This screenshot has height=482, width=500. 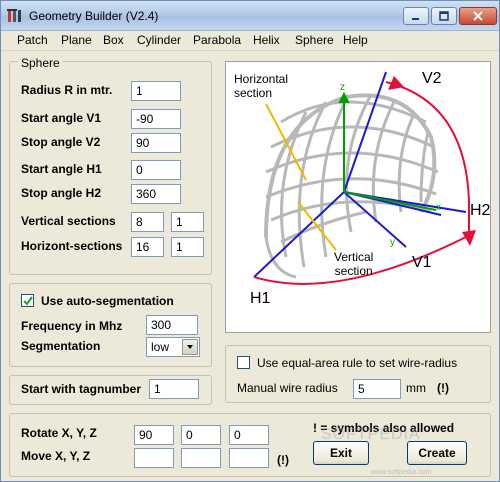 I want to click on h2-label: H2, so click(x=480, y=210).